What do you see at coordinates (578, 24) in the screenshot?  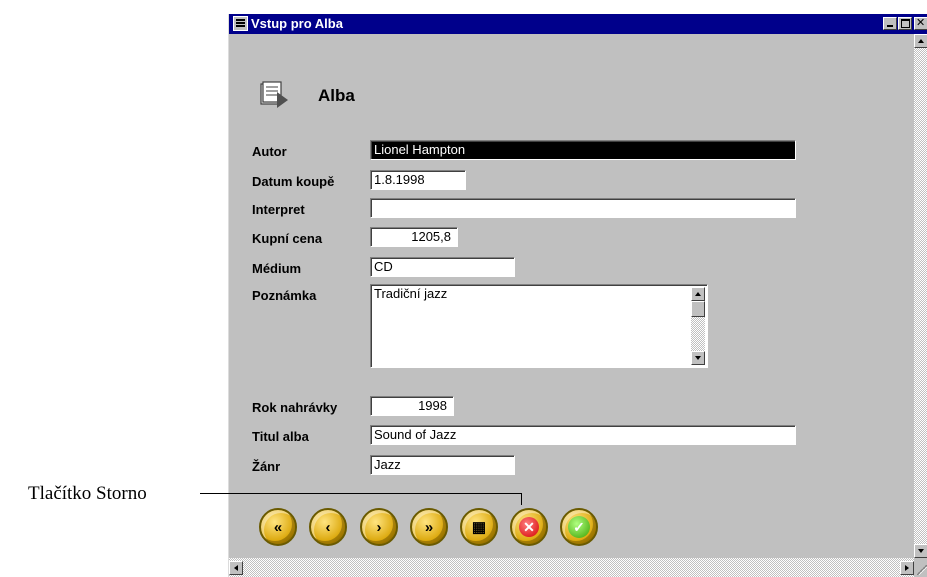 I see `title-bar: Vstup pro Alba ✕` at bounding box center [578, 24].